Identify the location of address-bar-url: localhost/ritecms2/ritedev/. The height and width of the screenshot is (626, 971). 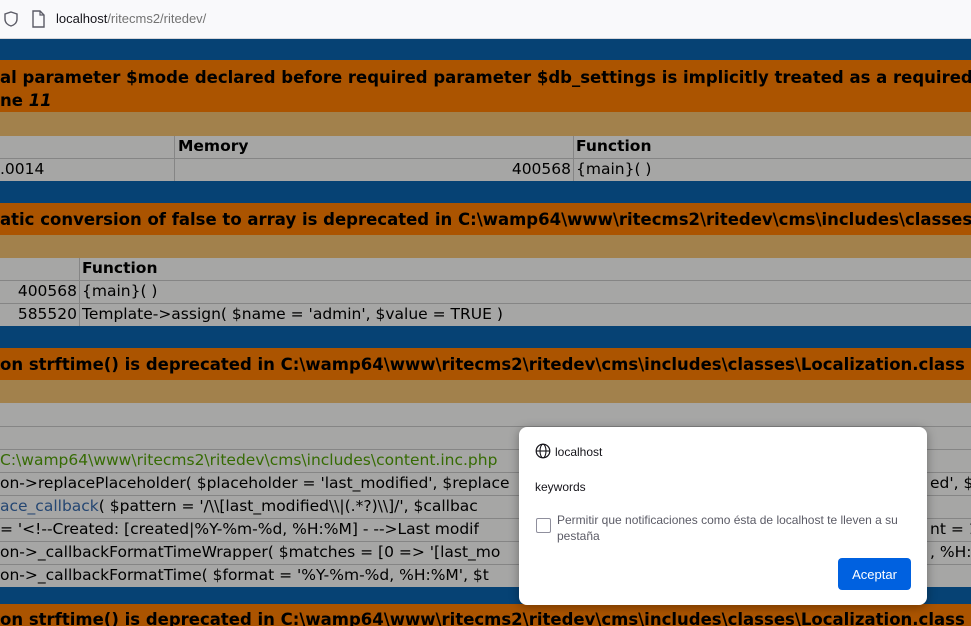
(131, 18).